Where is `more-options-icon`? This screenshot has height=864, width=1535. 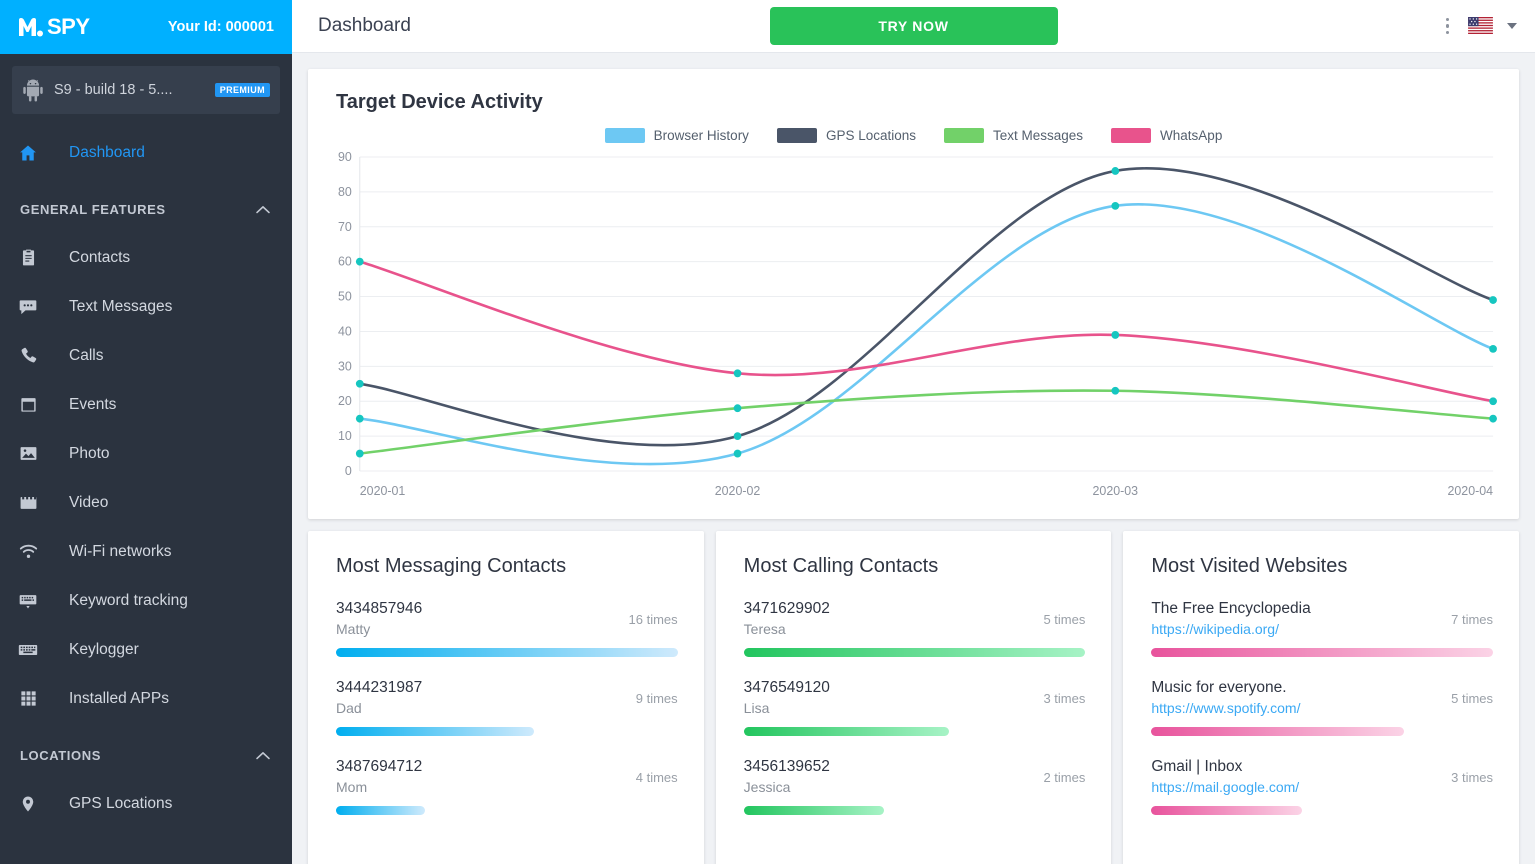 more-options-icon is located at coordinates (1448, 26).